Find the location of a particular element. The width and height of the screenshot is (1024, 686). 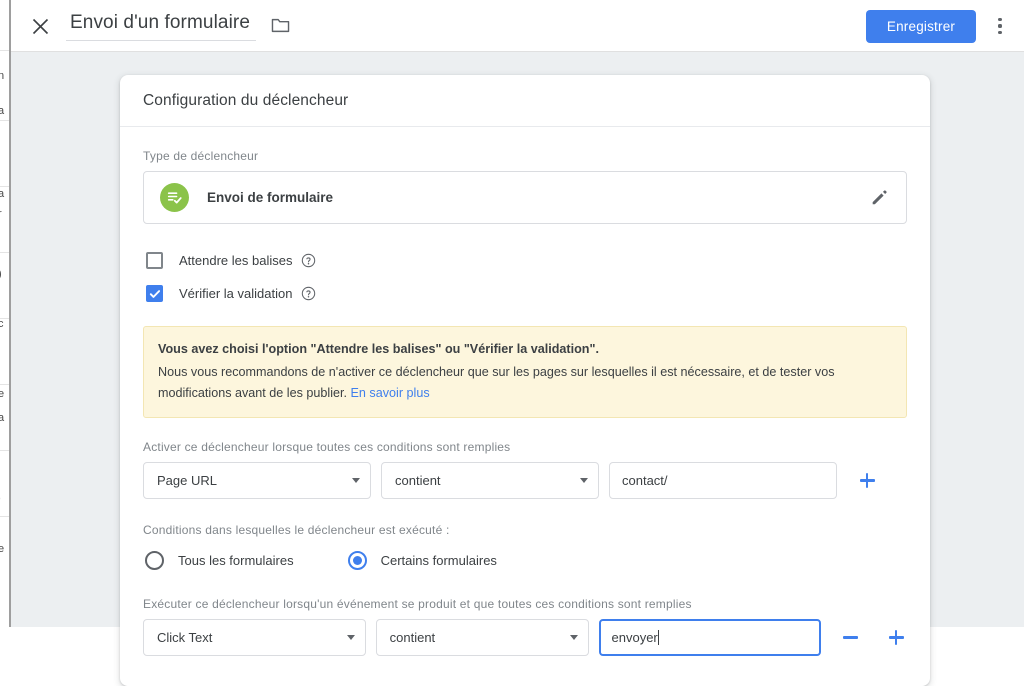

fire-condition-value-input is located at coordinates (723, 480).